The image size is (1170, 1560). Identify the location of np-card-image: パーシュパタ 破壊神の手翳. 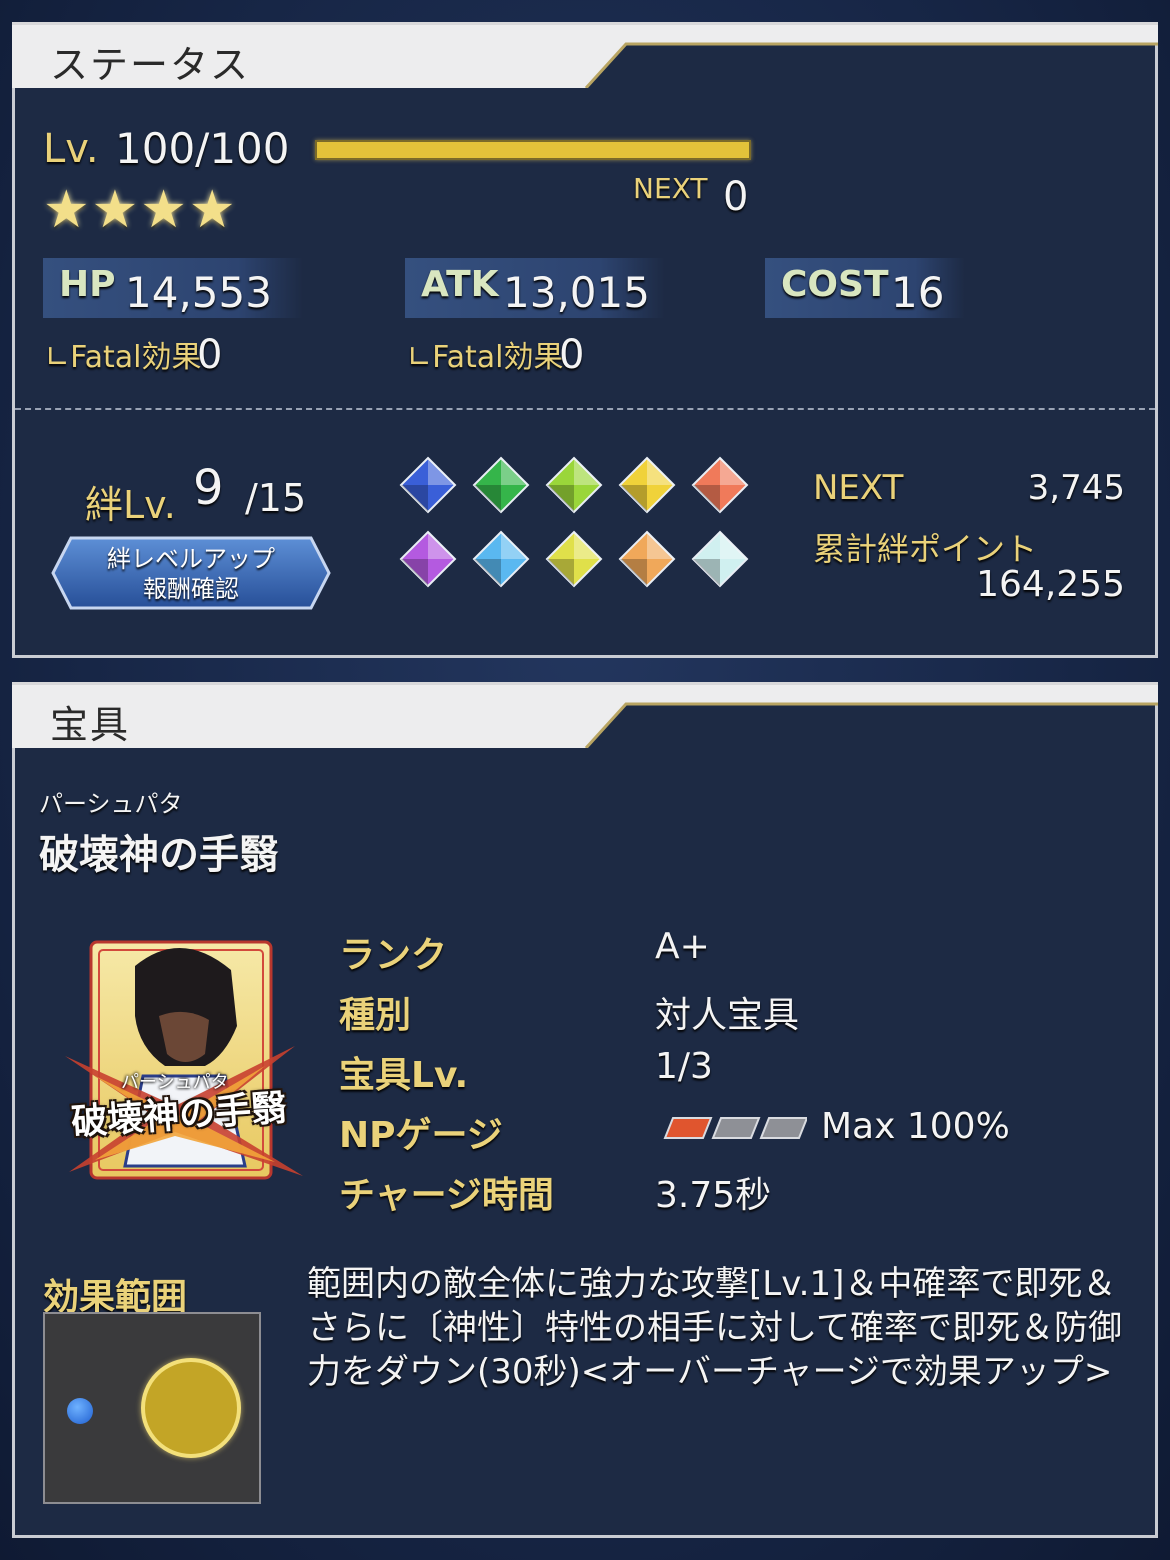
(180, 1065).